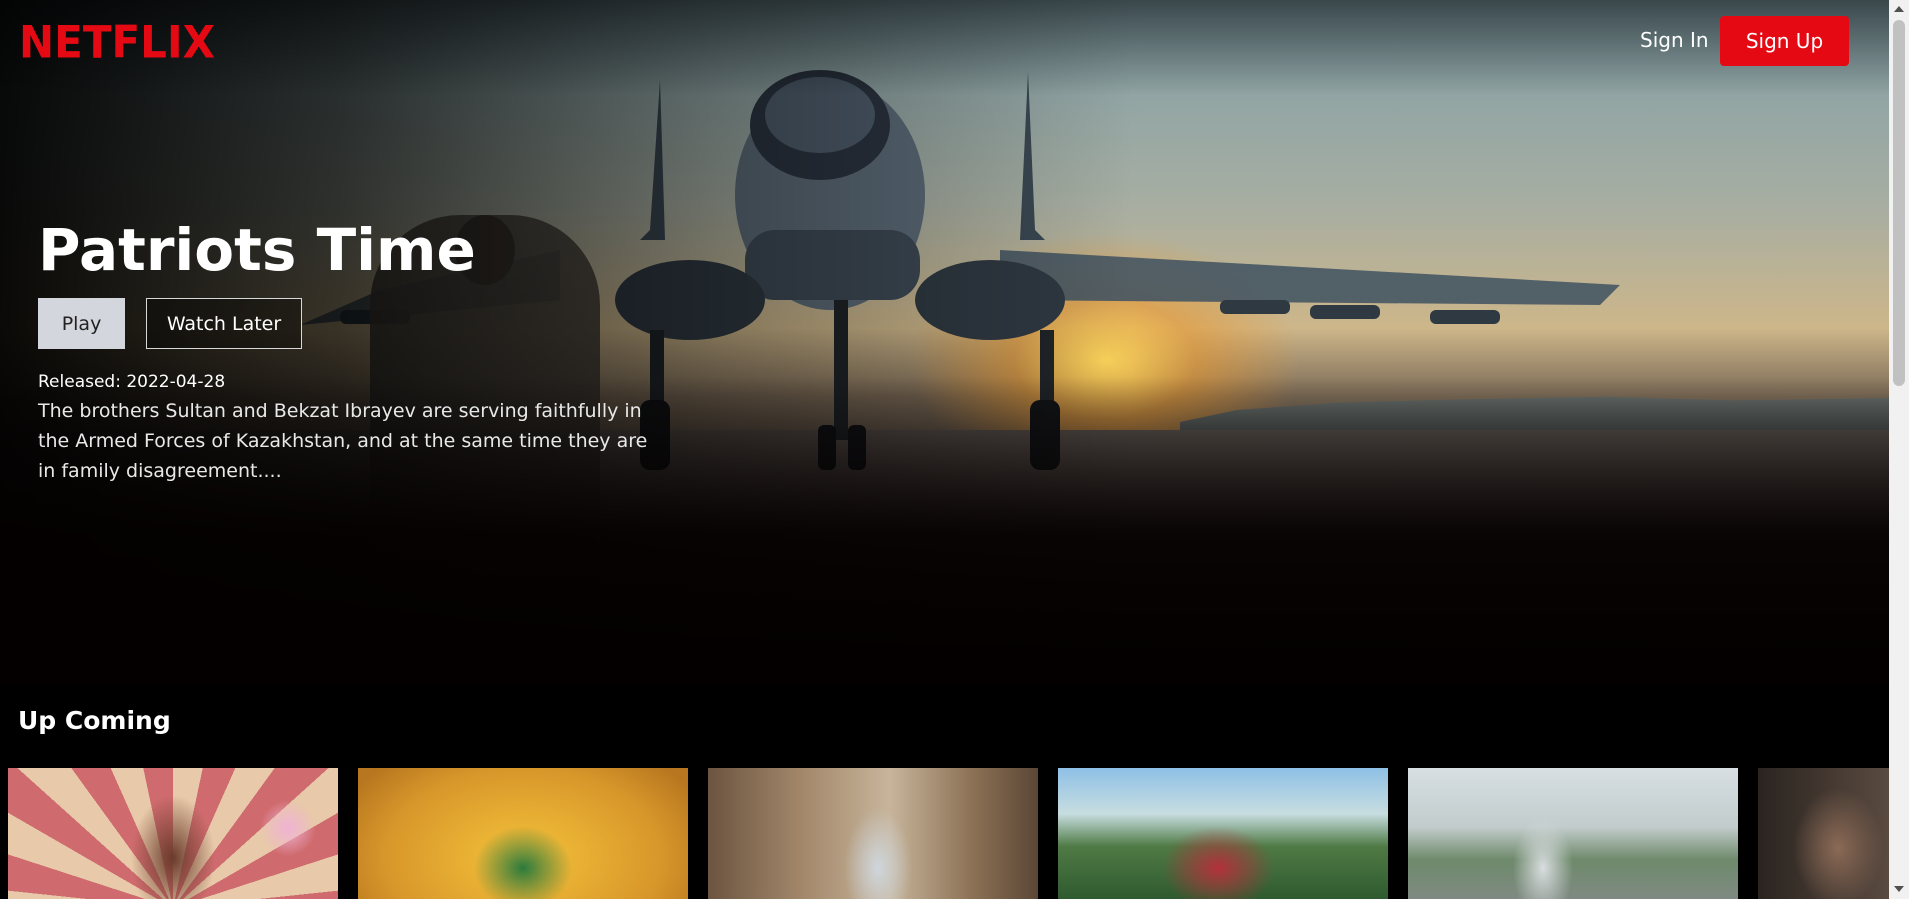  I want to click on watch-later-button: Watch Later, so click(224, 323).